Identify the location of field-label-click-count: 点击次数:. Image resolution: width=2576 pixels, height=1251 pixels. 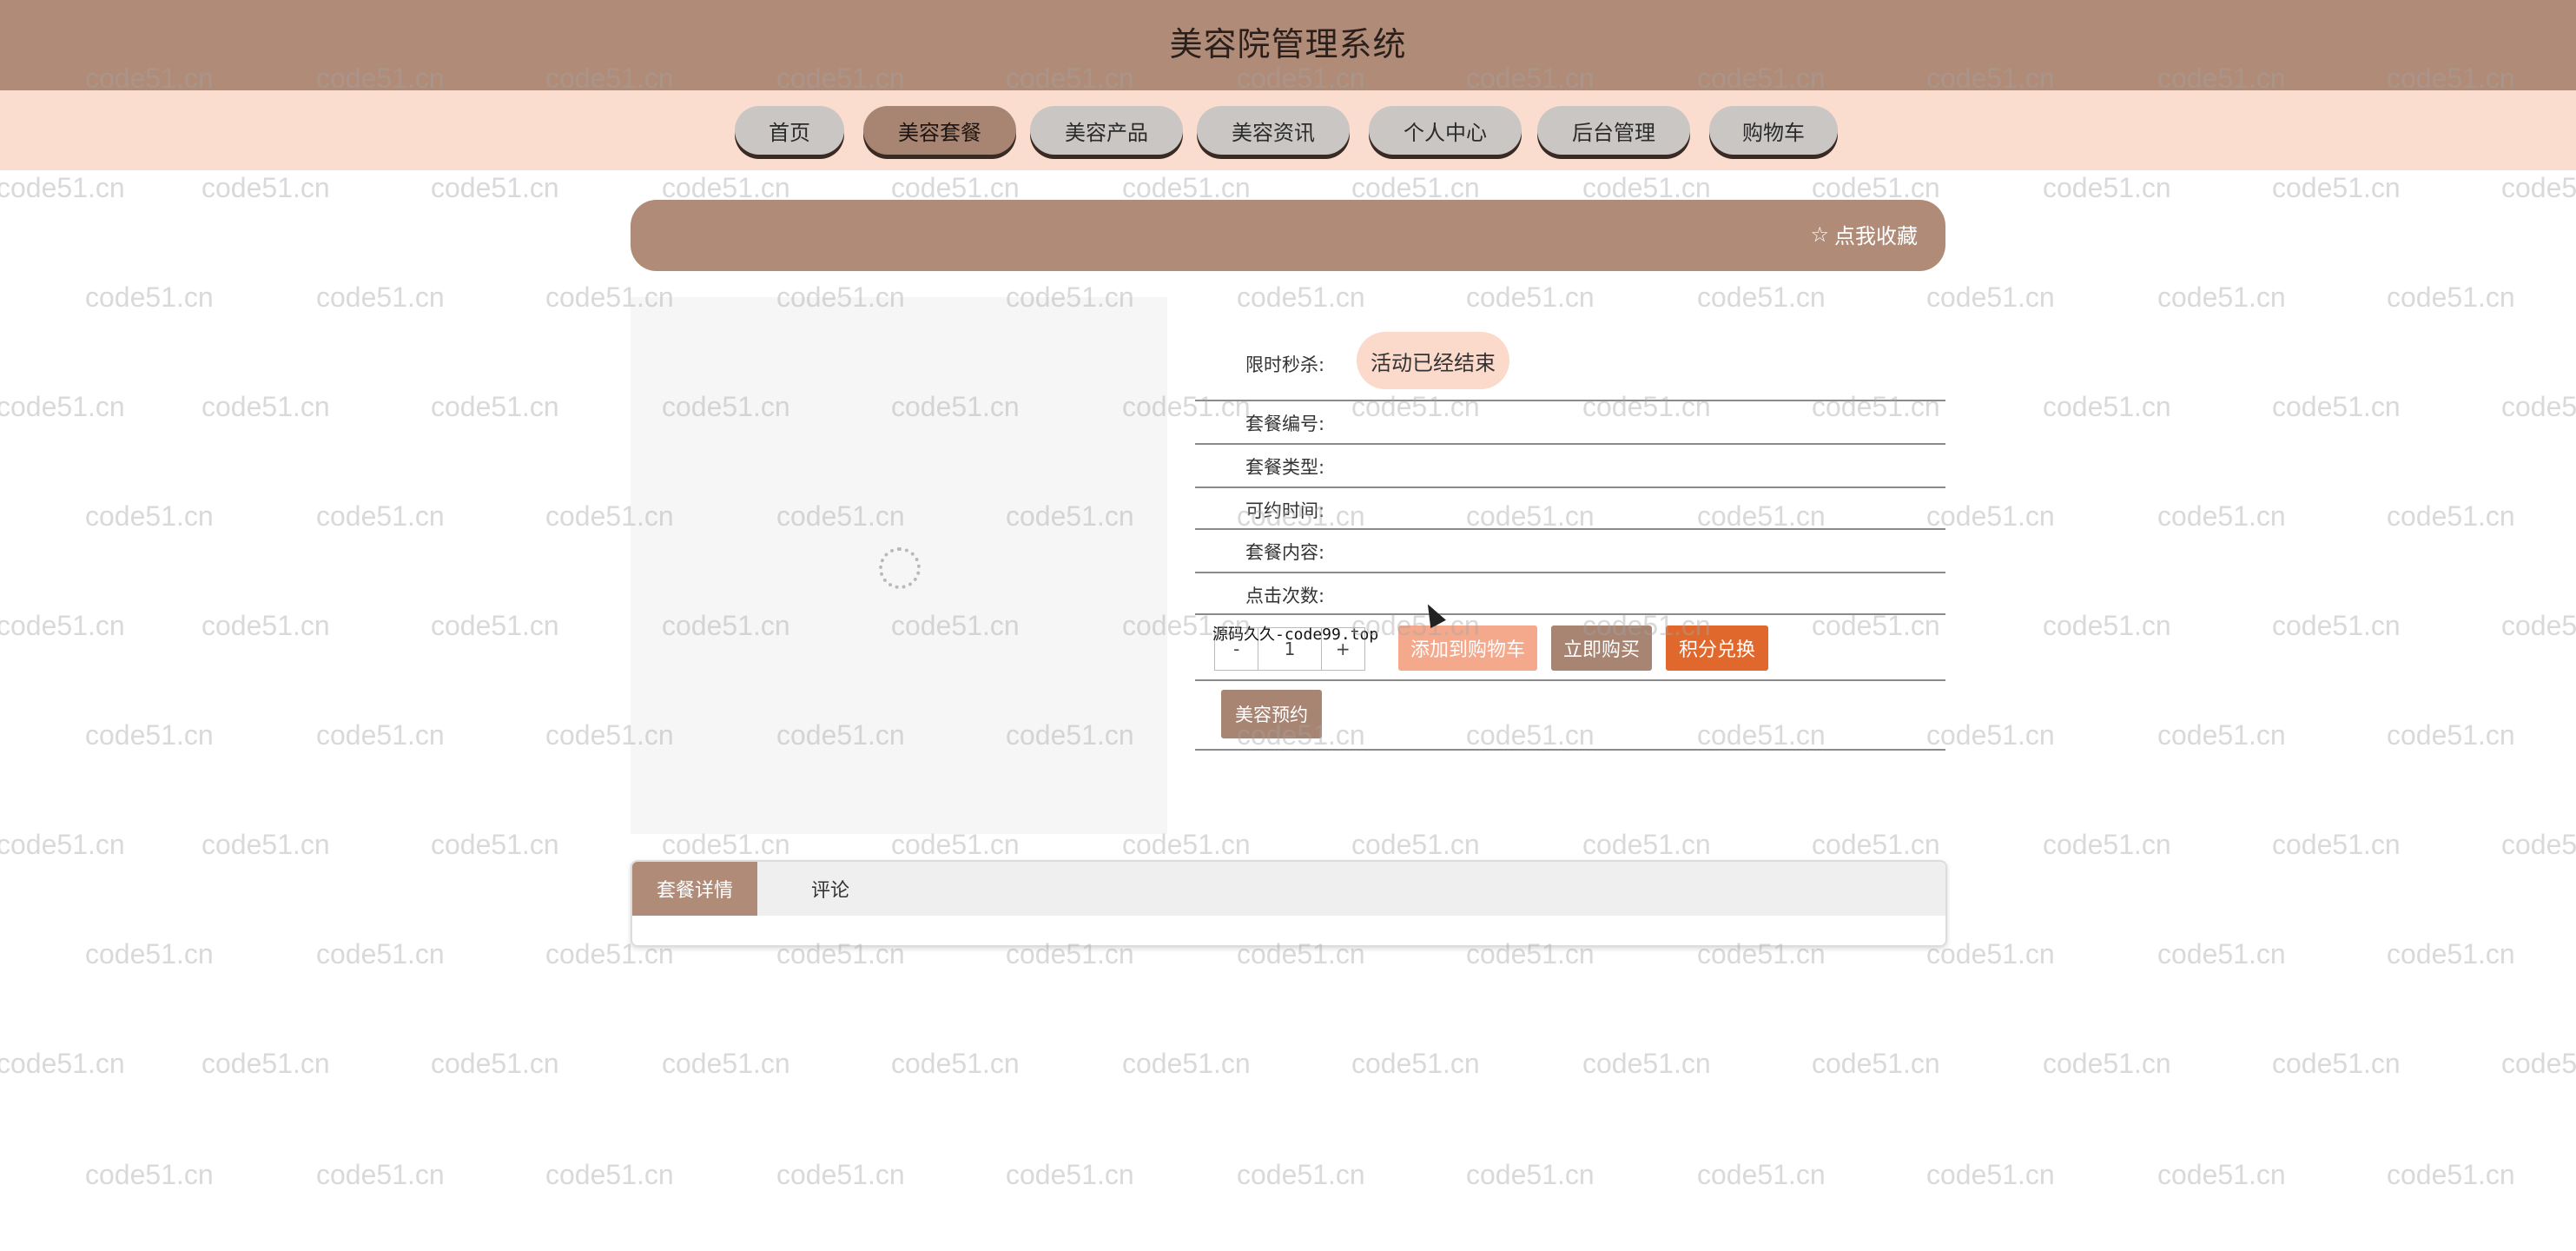
(1285, 596).